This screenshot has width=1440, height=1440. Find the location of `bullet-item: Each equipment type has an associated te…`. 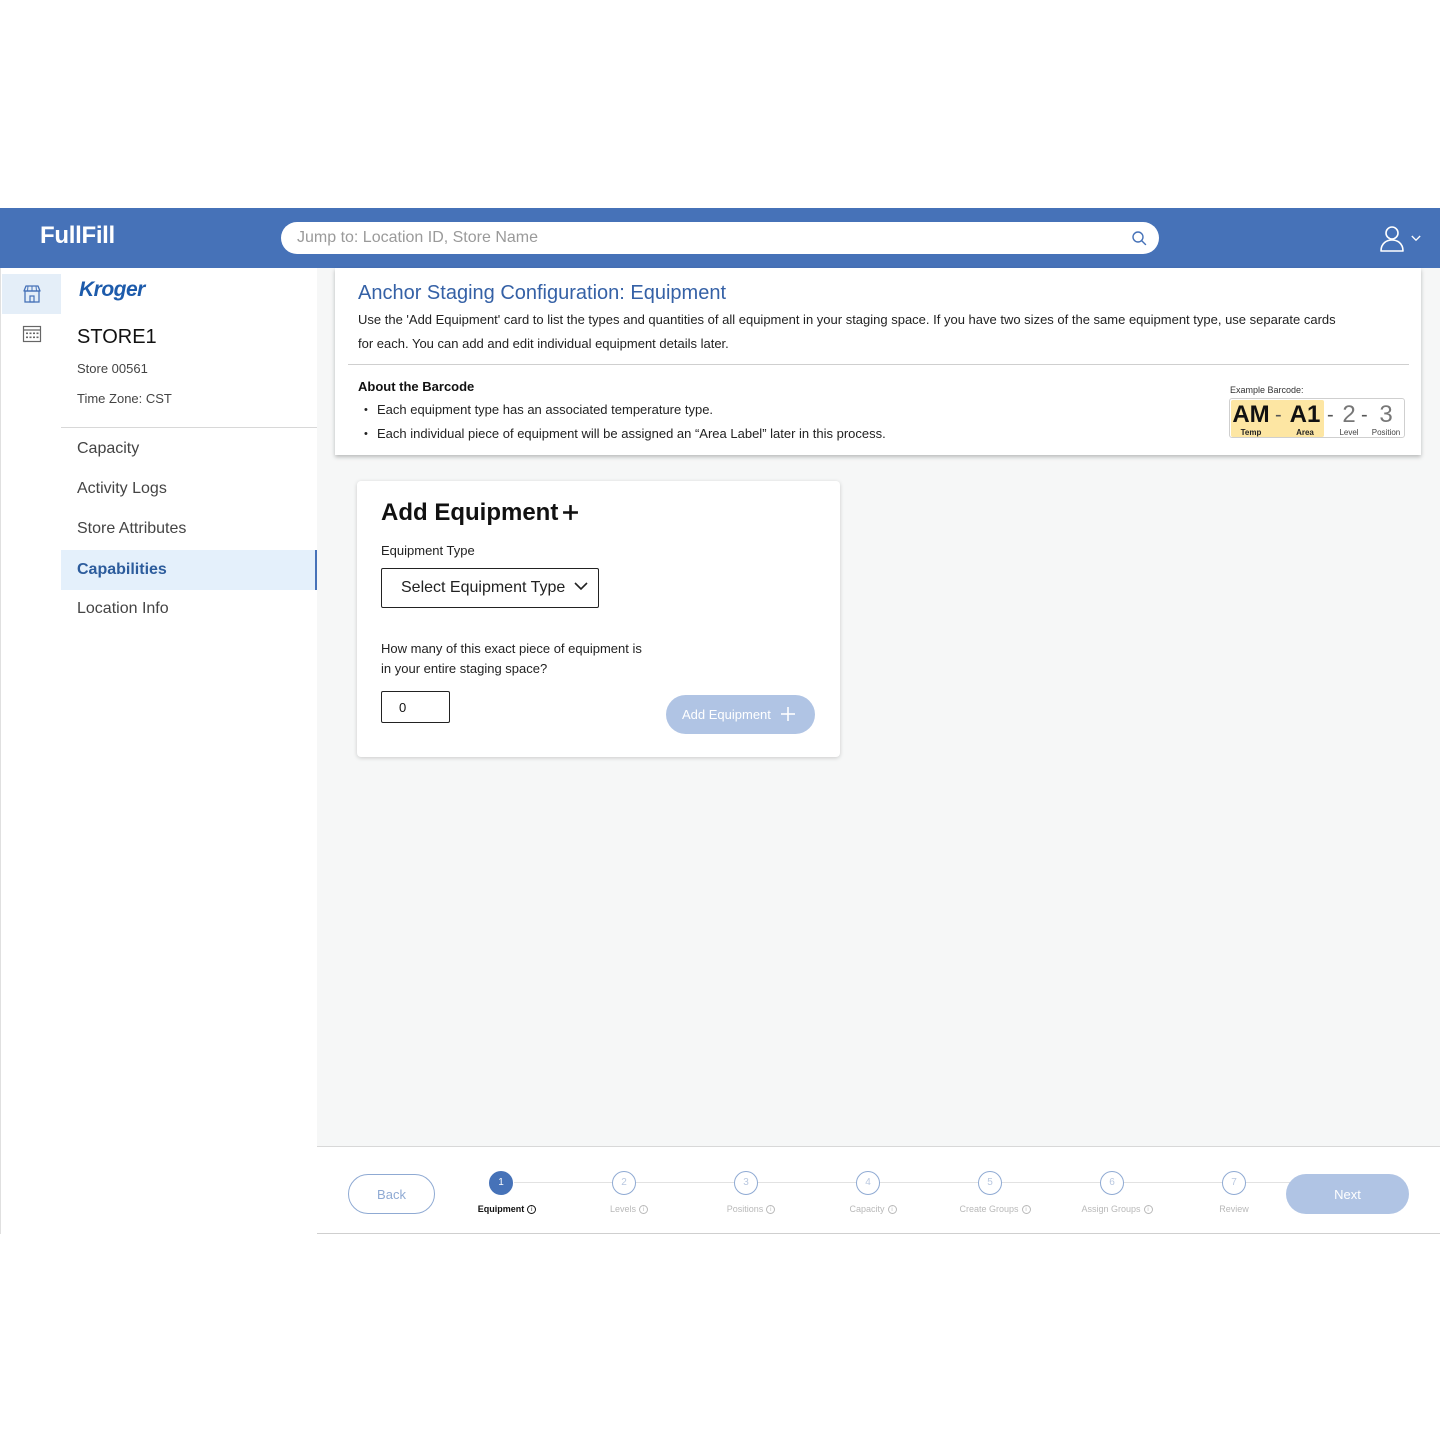

bullet-item: Each equipment type has an associated te… is located at coordinates (622, 410).